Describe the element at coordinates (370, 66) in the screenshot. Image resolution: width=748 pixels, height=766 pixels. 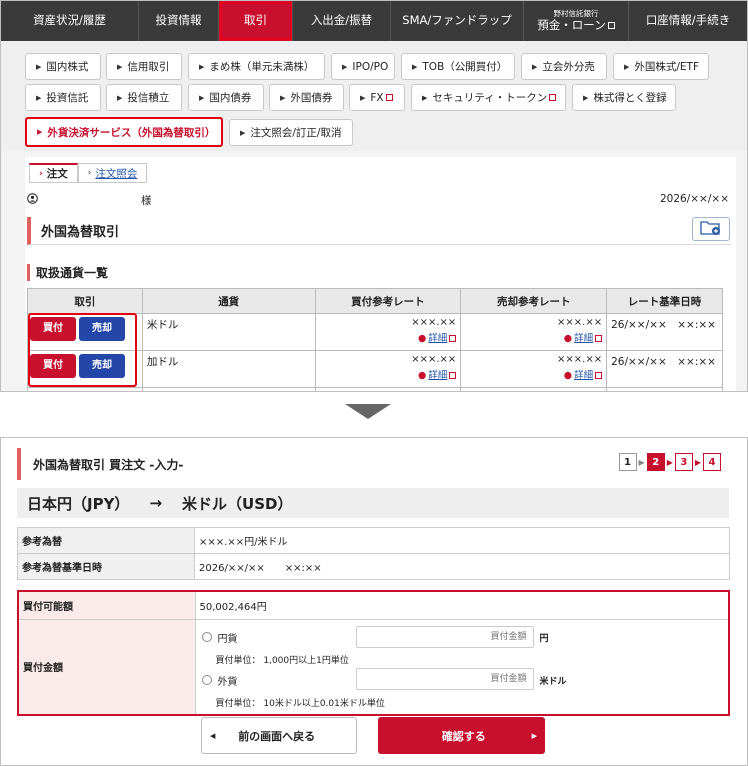
I see `subnav-label: IPO/PO` at that location.